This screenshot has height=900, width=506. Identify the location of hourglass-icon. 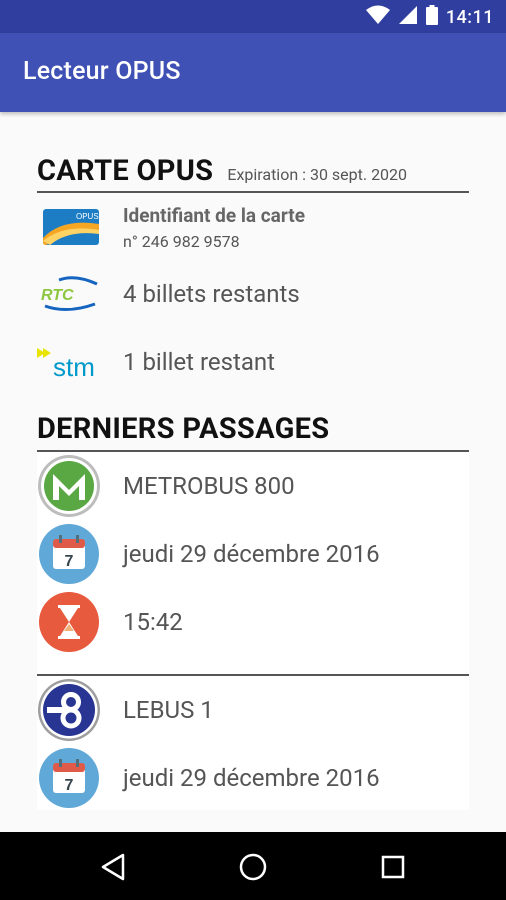
(69, 622).